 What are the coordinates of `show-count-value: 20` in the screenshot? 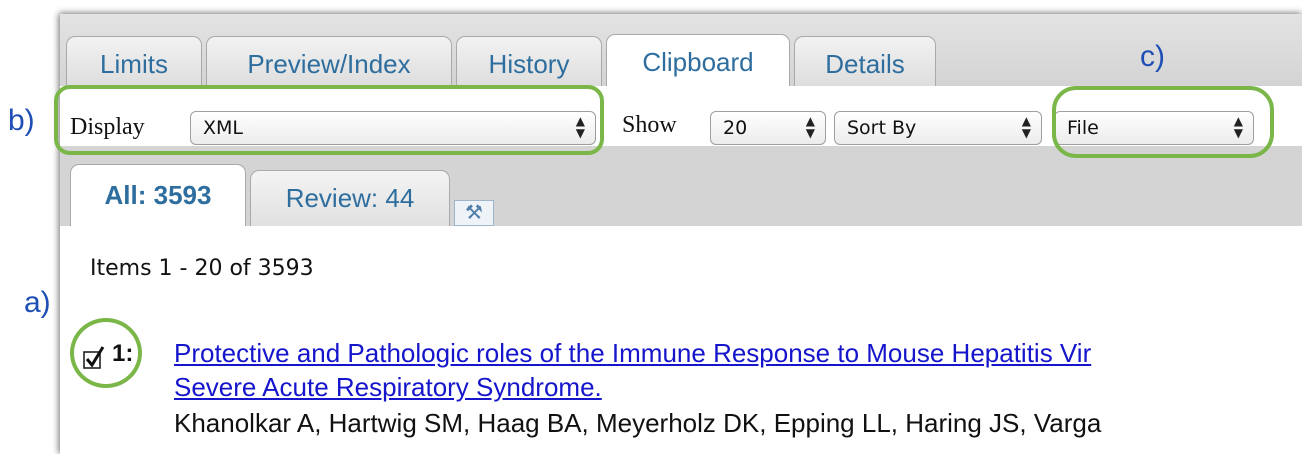 It's located at (735, 128).